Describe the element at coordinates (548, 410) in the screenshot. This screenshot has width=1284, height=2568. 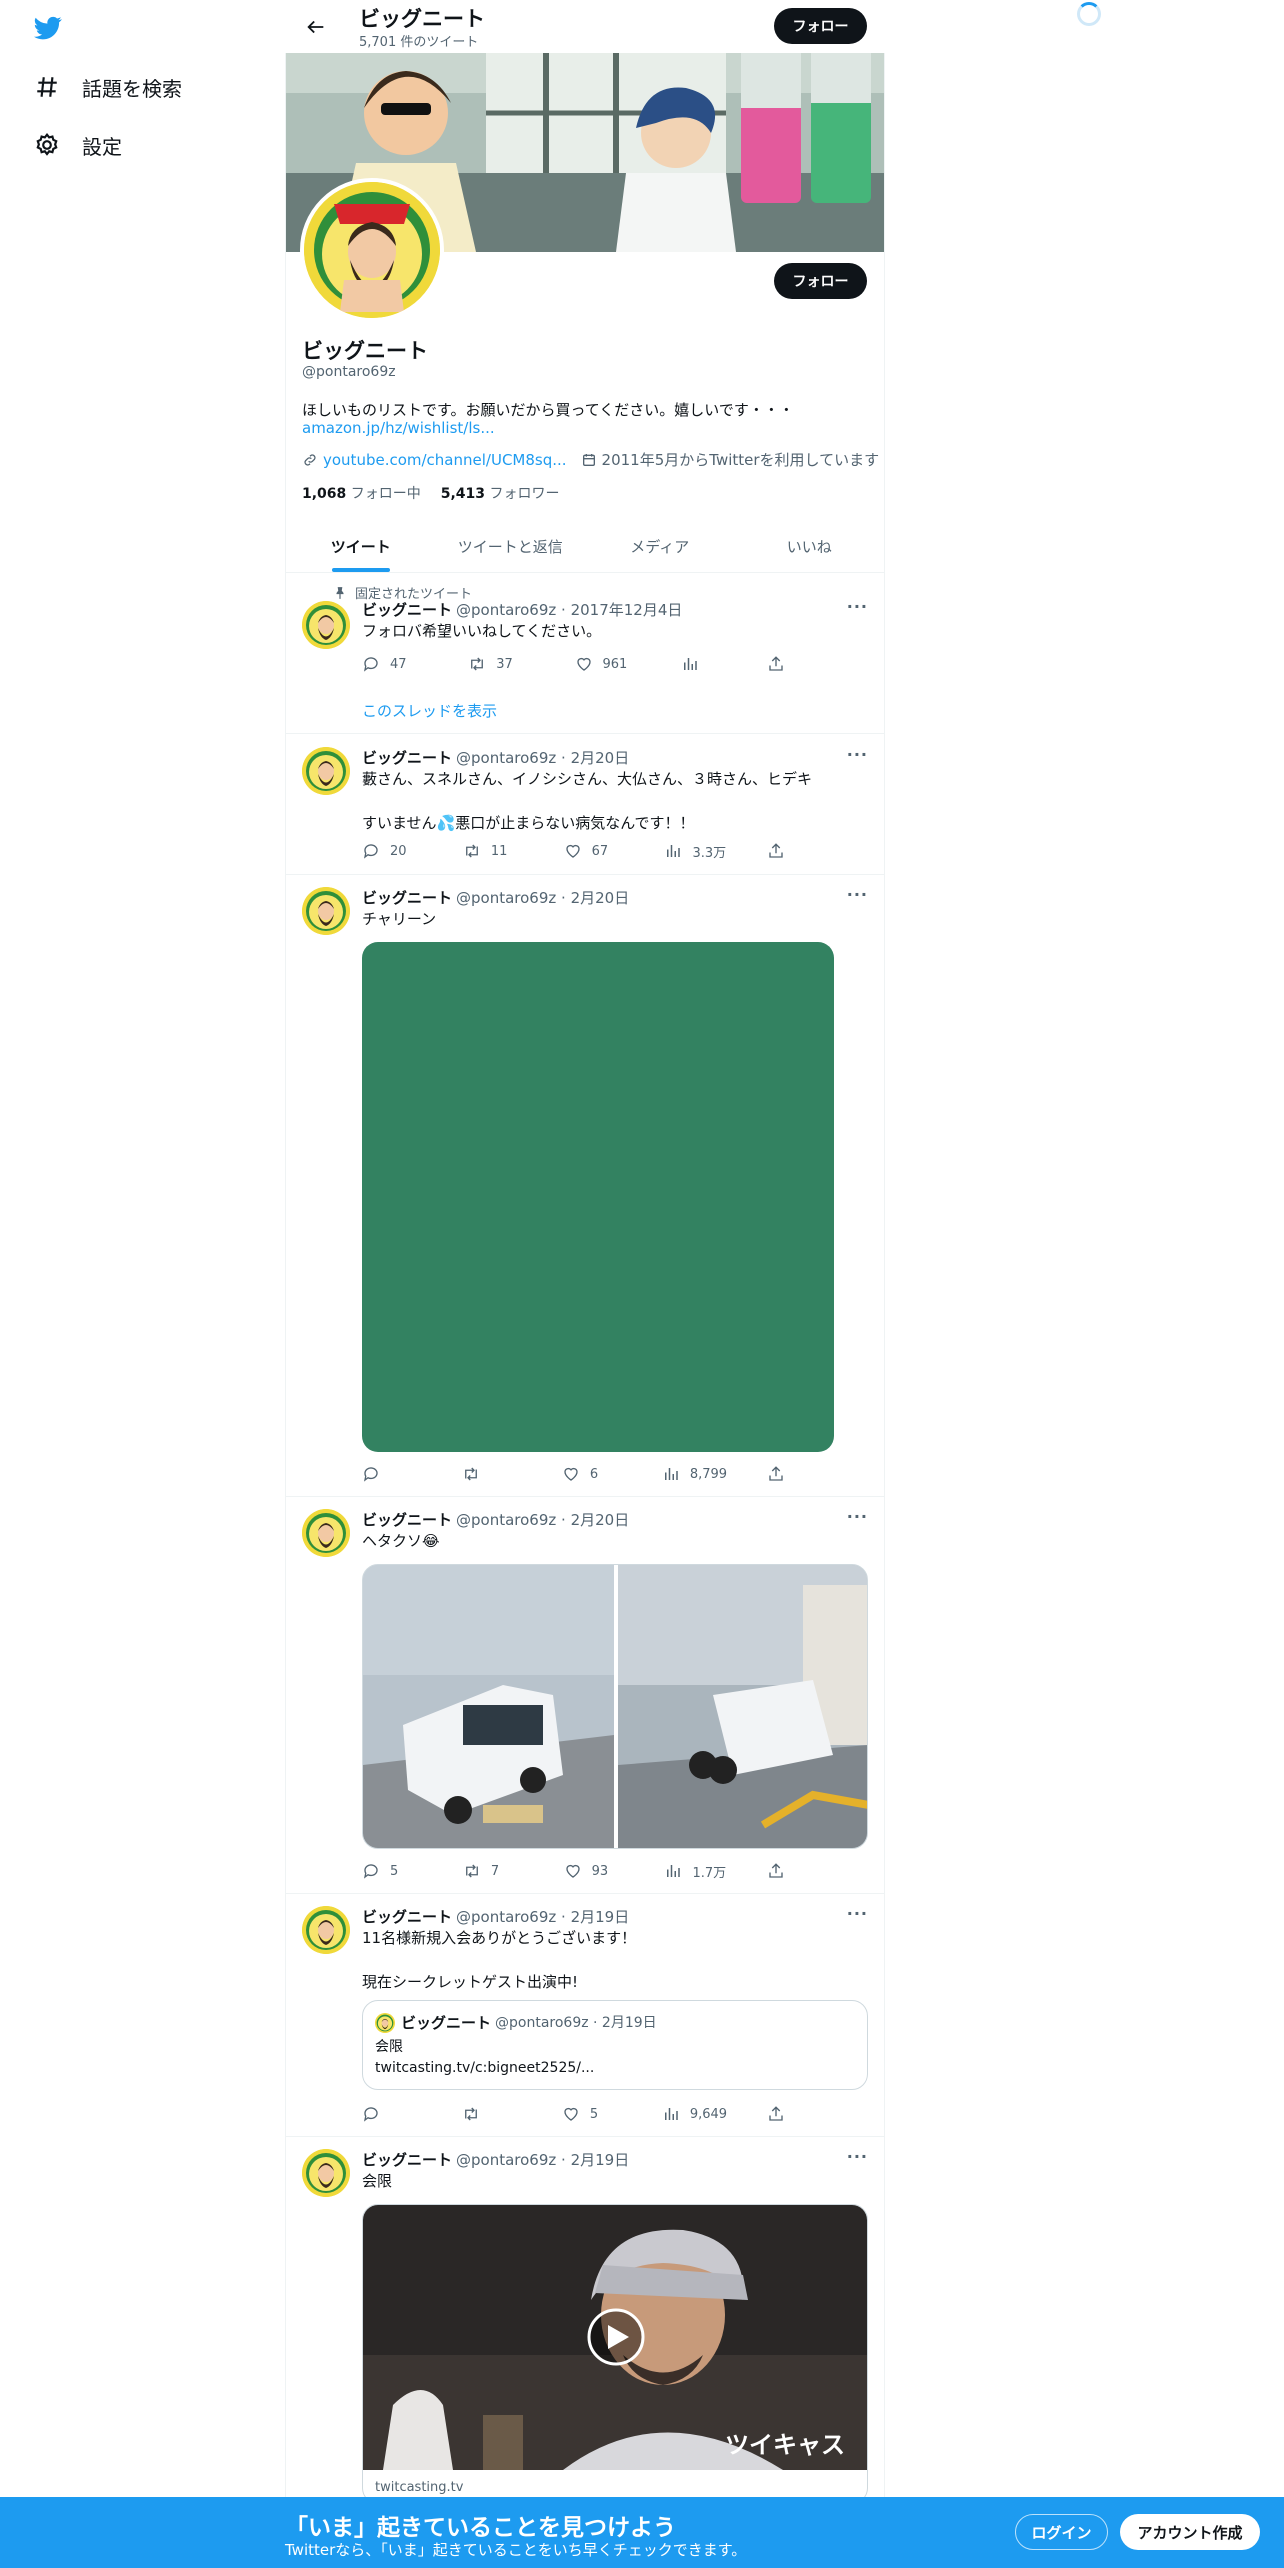
I see `profile-bio: ほしいものリストです。お願いだから買ってください。嬉しいです・・・` at that location.